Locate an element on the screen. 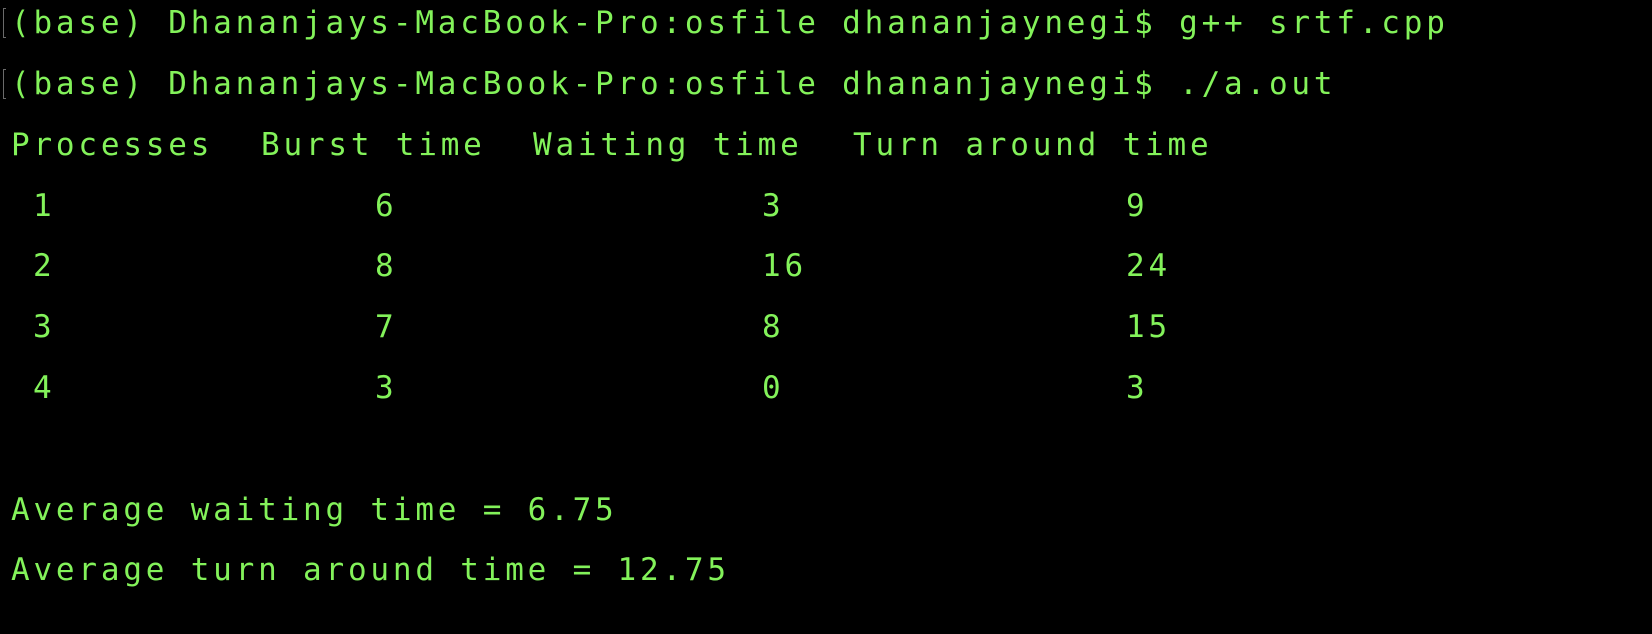 Image resolution: width=1652 pixels, height=634 pixels. cell-turnaround: 15 is located at coordinates (1148, 327).